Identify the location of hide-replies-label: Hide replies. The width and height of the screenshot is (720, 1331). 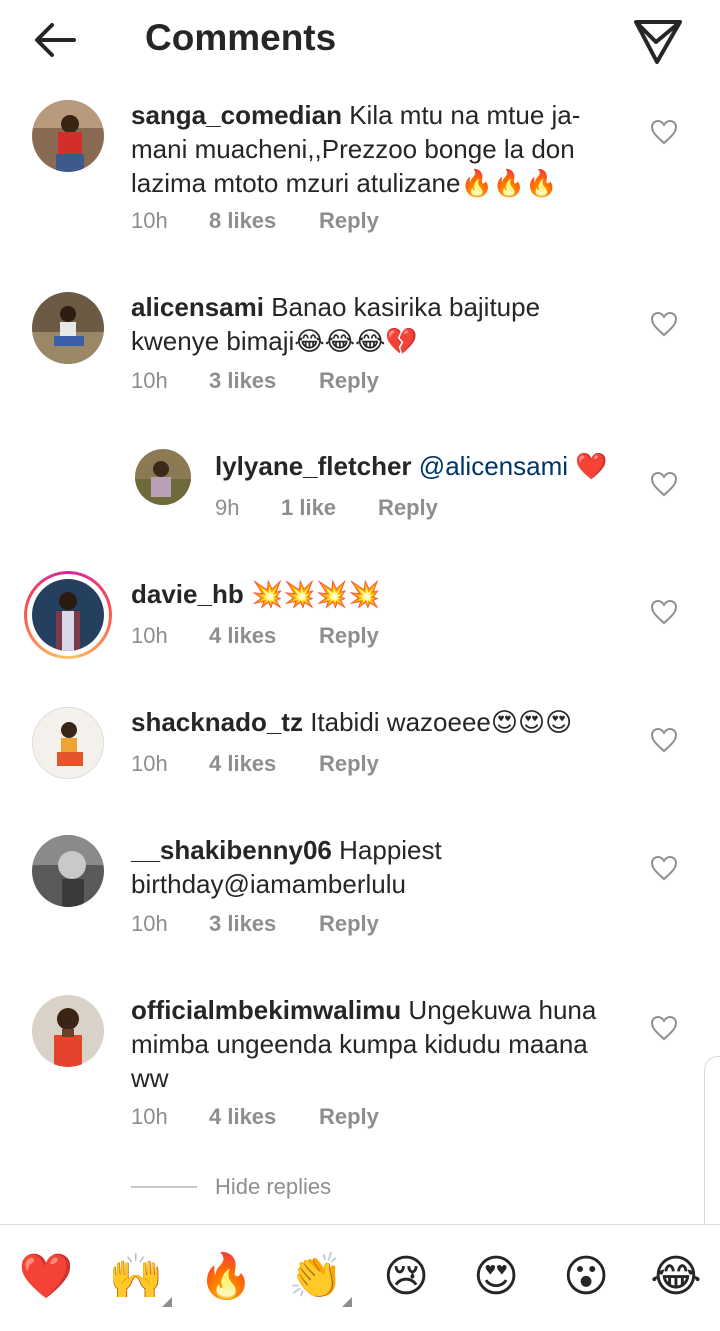
(273, 1187).